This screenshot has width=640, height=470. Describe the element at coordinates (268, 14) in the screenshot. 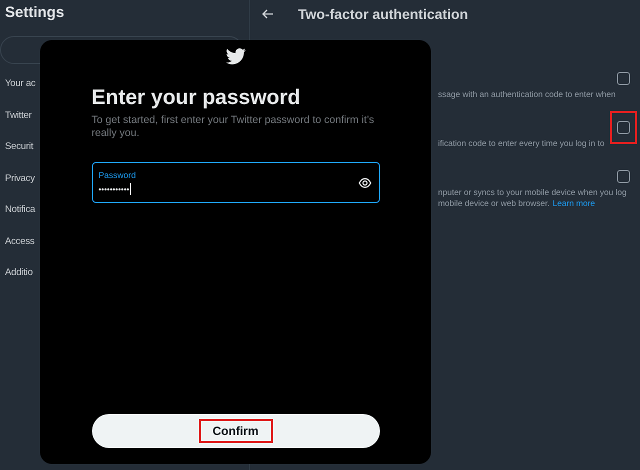

I see `back-arrow-icon` at that location.